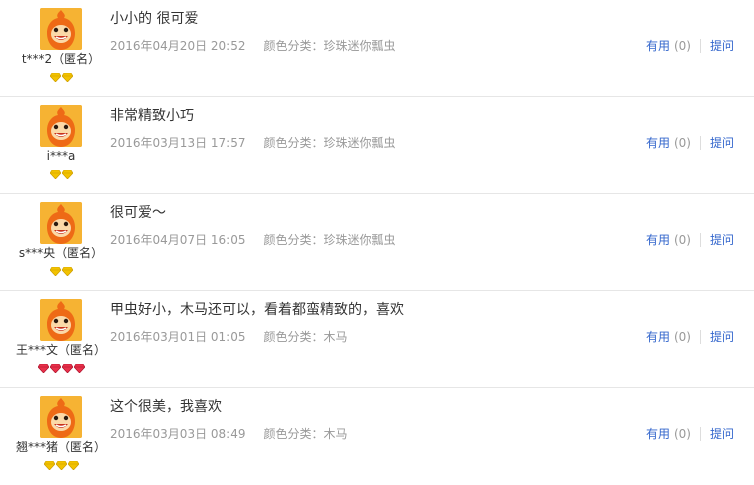 The image size is (754, 485). What do you see at coordinates (253, 46) in the screenshot?
I see `review-meta: 2016年04月20日 20:52 颜色分类：珍珠迷你瓢虫` at bounding box center [253, 46].